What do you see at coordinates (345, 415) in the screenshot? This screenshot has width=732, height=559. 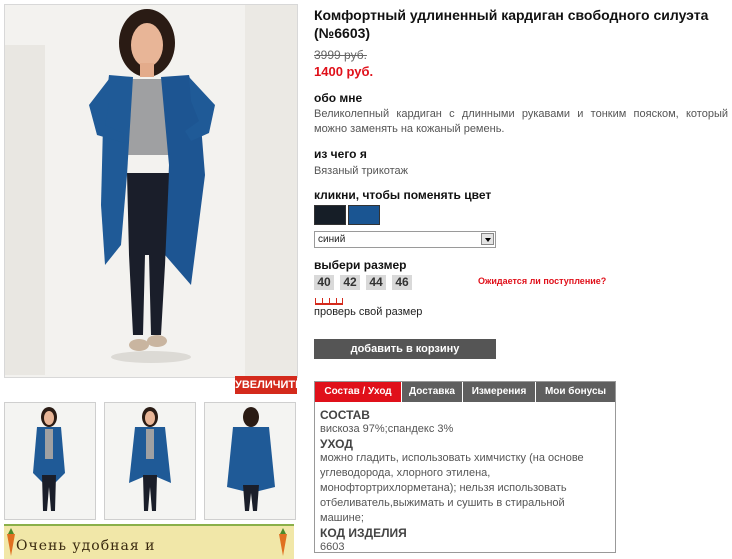 I see `composition-heading: СОСТАВ` at bounding box center [345, 415].